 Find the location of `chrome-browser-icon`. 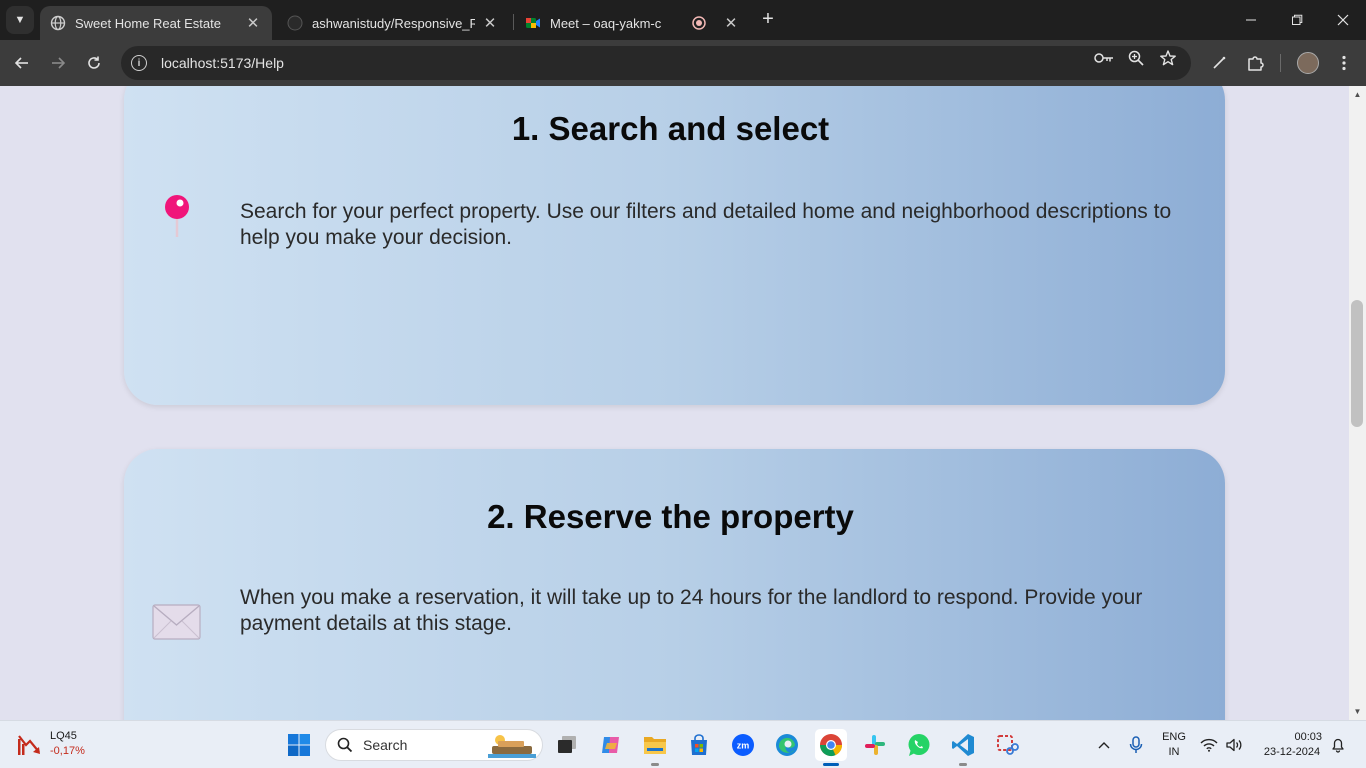

chrome-browser-icon is located at coordinates (831, 747).